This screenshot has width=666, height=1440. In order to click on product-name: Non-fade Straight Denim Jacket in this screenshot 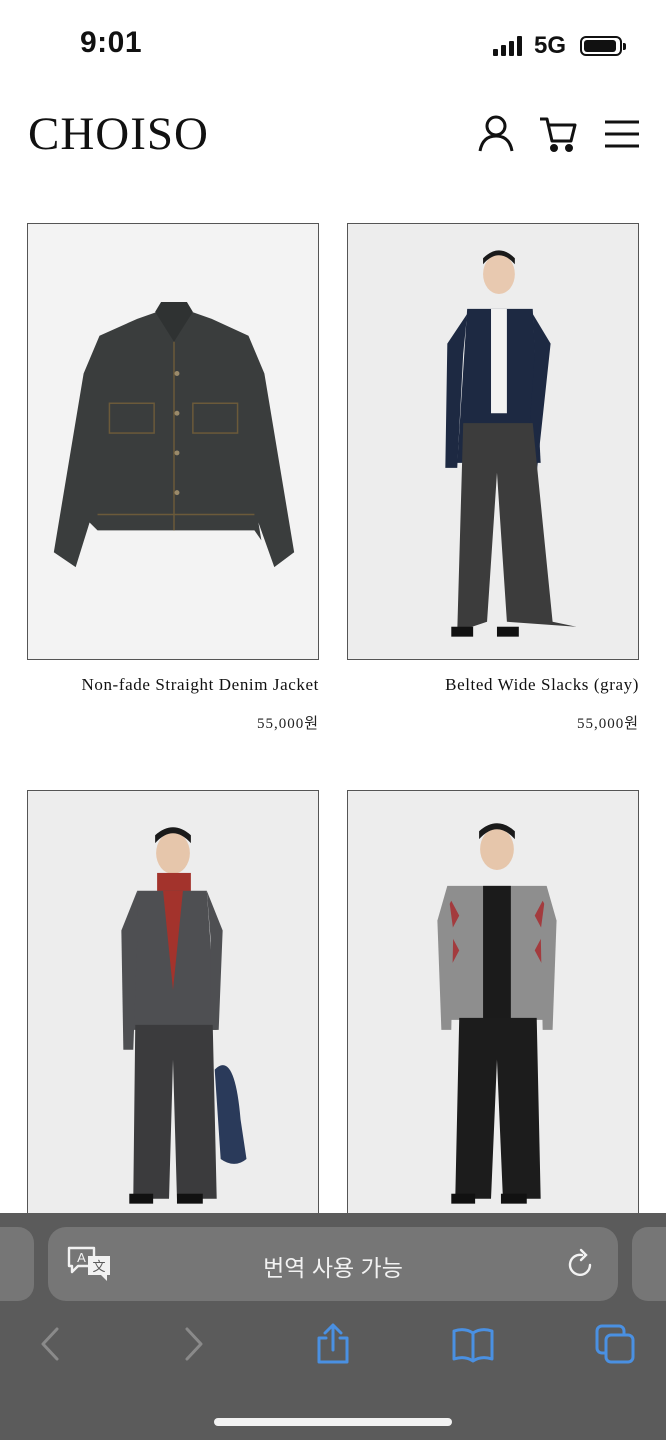, I will do `click(200, 685)`.